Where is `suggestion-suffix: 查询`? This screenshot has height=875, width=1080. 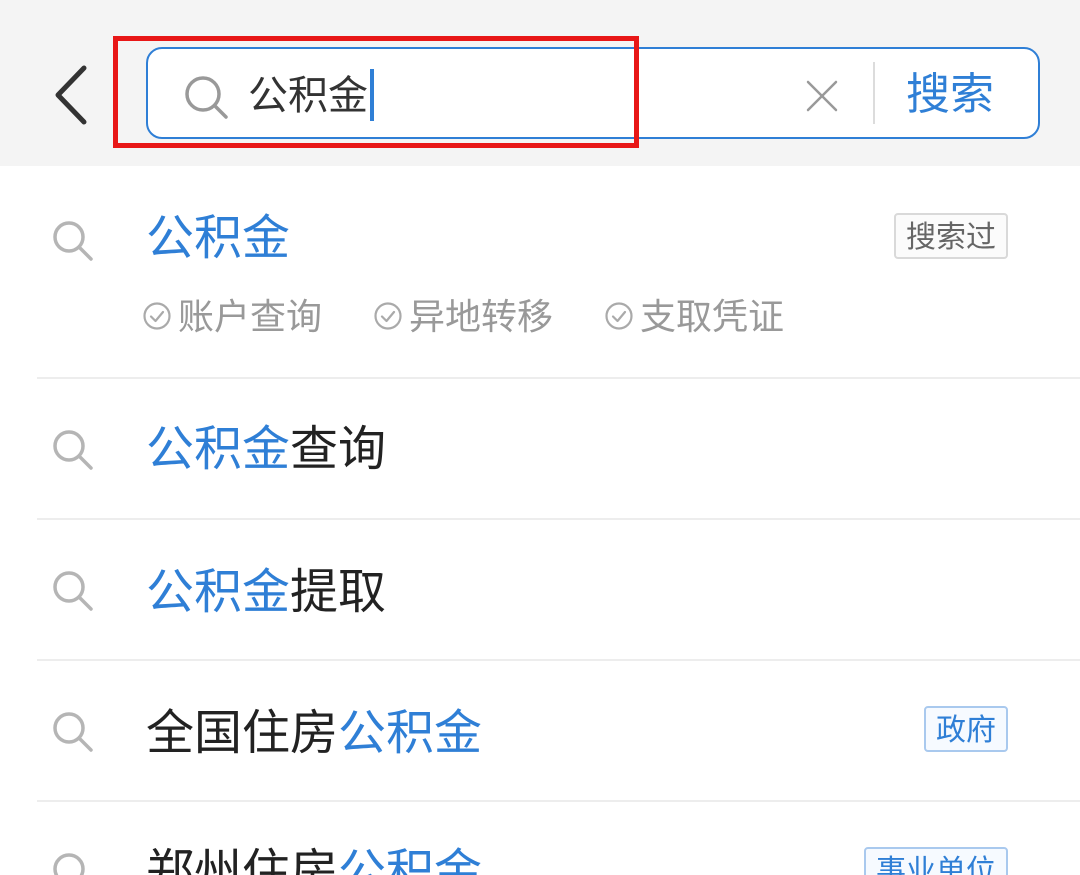
suggestion-suffix: 查询 is located at coordinates (338, 449).